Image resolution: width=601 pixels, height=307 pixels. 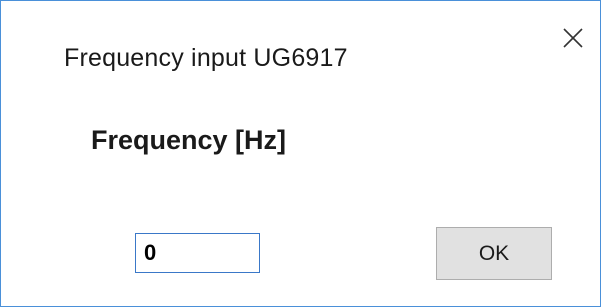 What do you see at coordinates (206, 58) in the screenshot?
I see `dialog-title: Frequency input UG6917` at bounding box center [206, 58].